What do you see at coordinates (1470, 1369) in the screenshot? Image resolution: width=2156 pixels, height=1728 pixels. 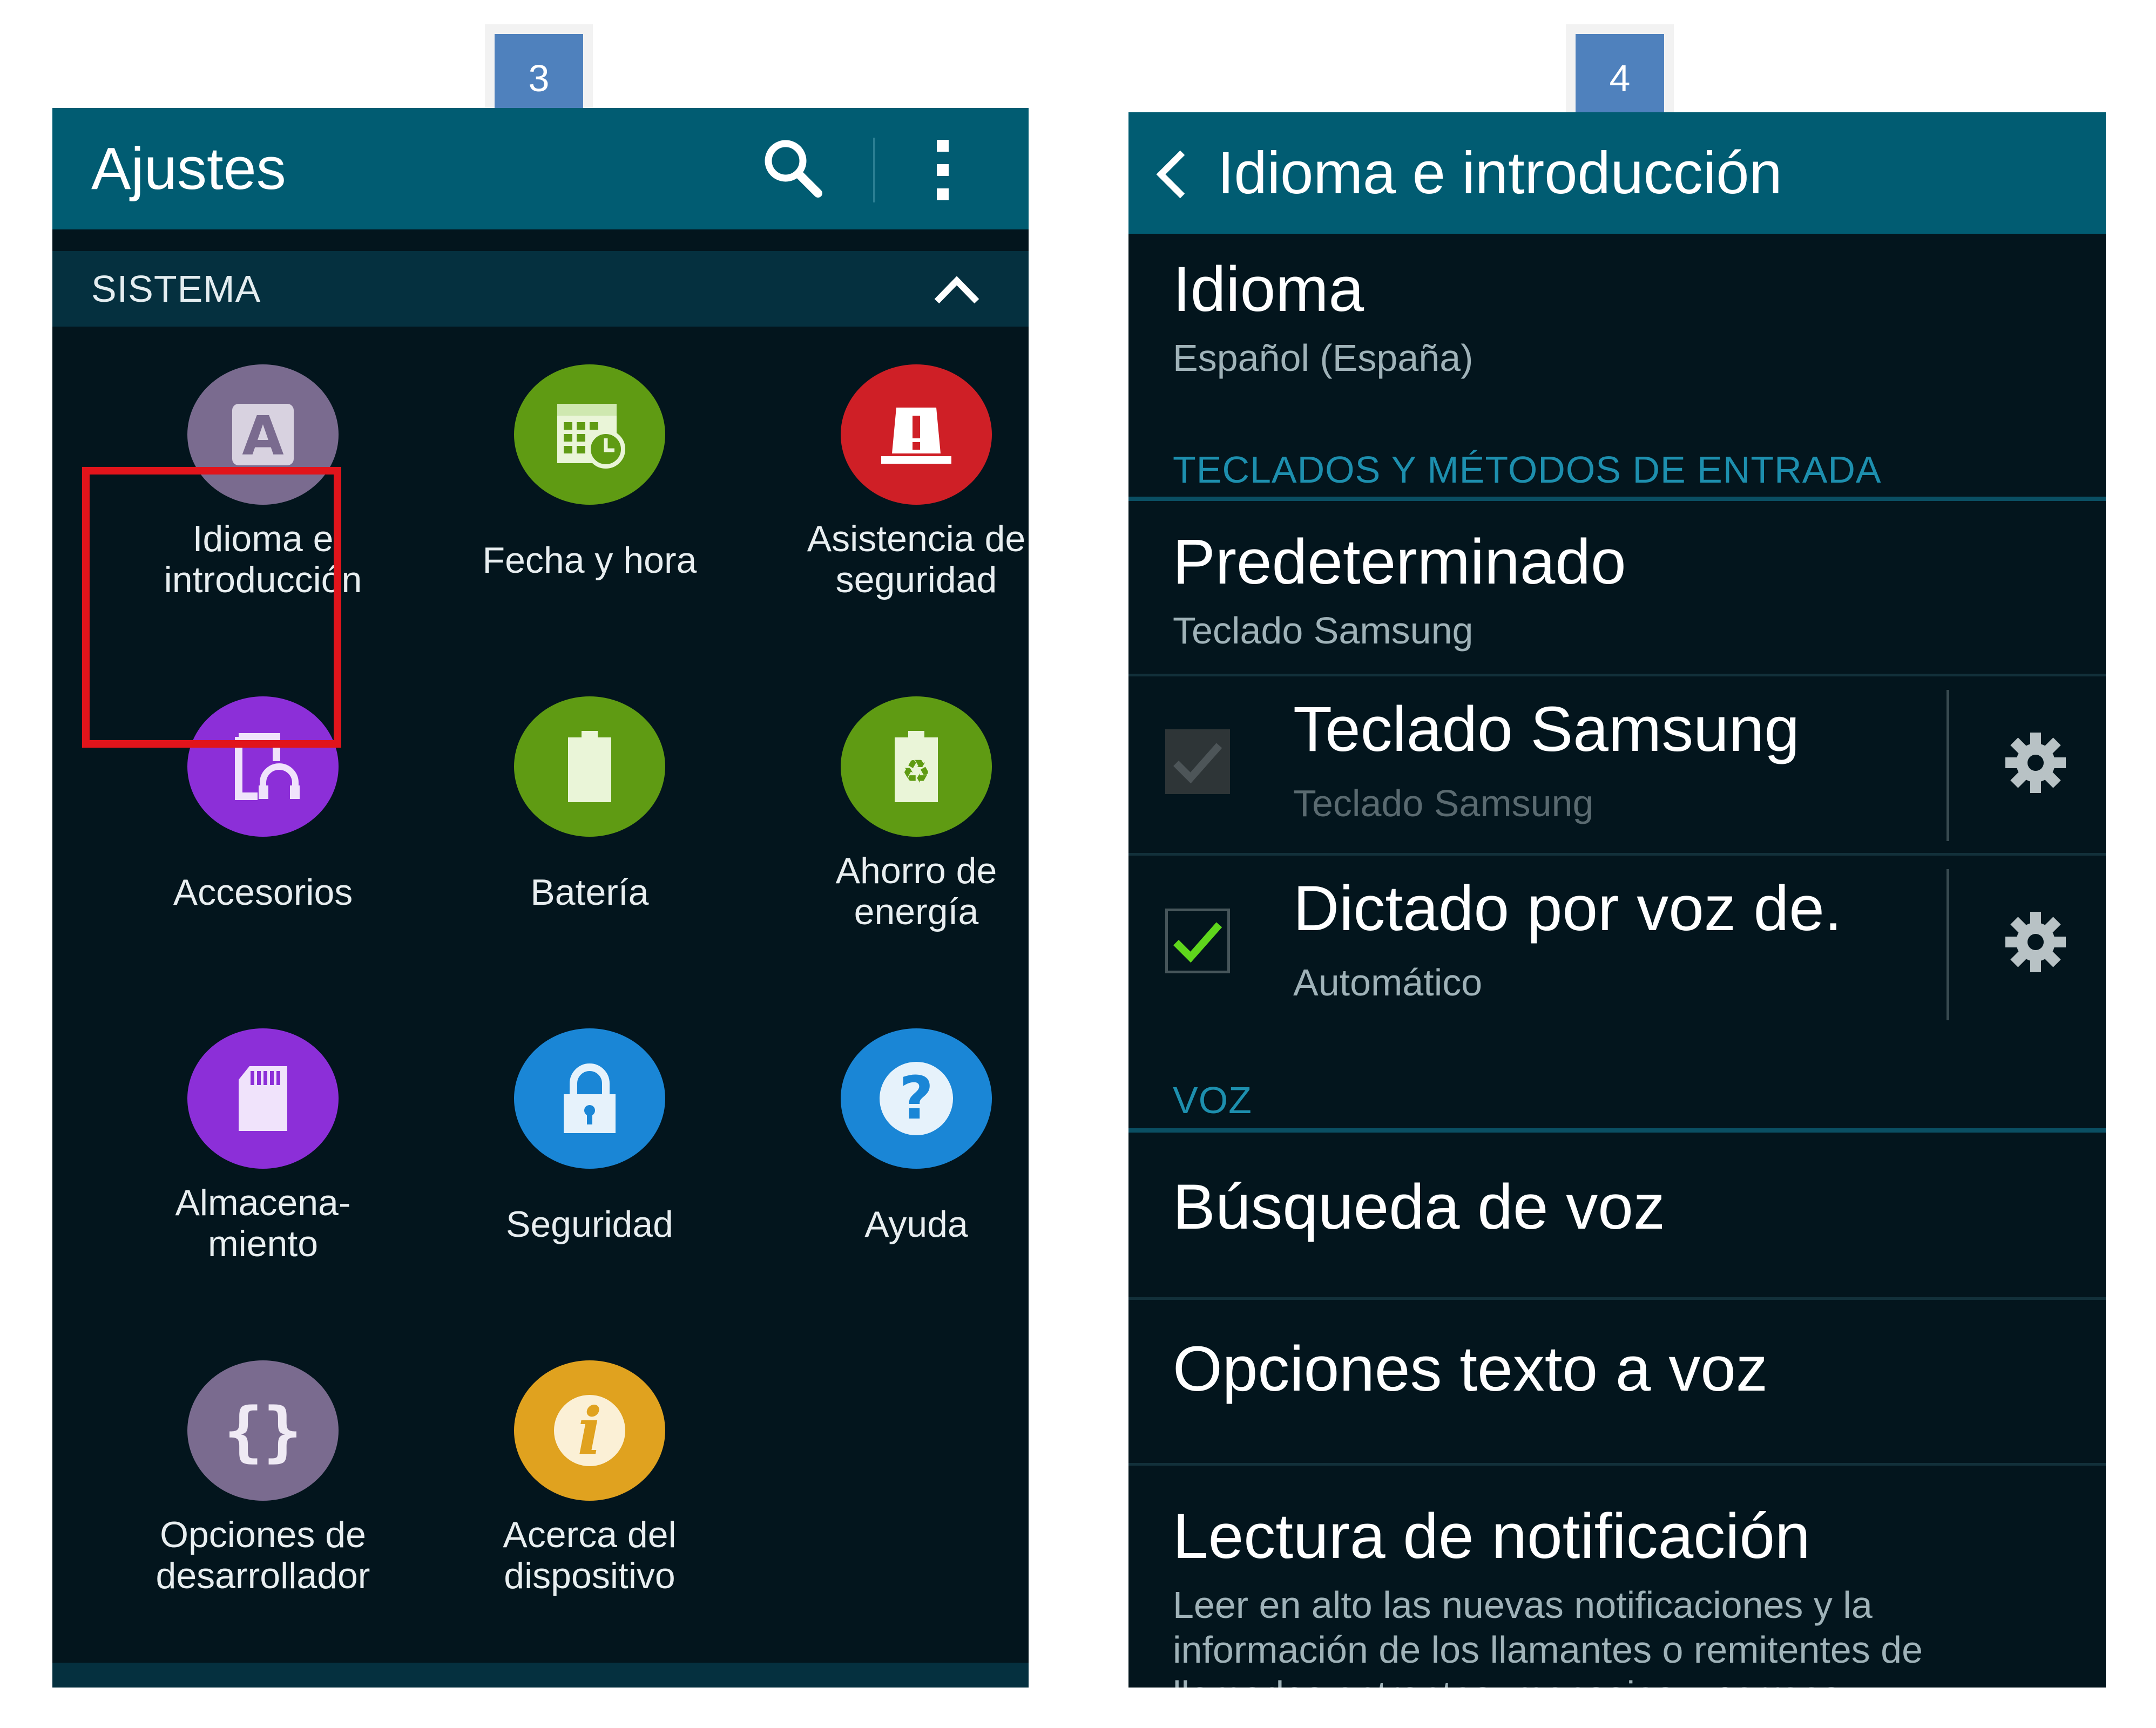 I see `row-title: Opciones texto a voz` at bounding box center [1470, 1369].